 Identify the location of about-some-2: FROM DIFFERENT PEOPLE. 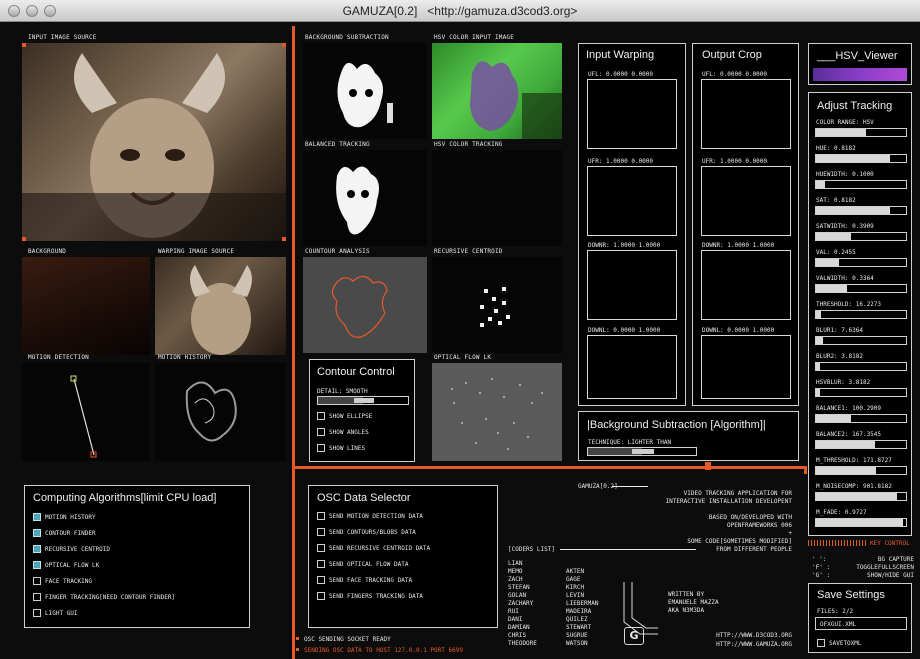
(754, 549).